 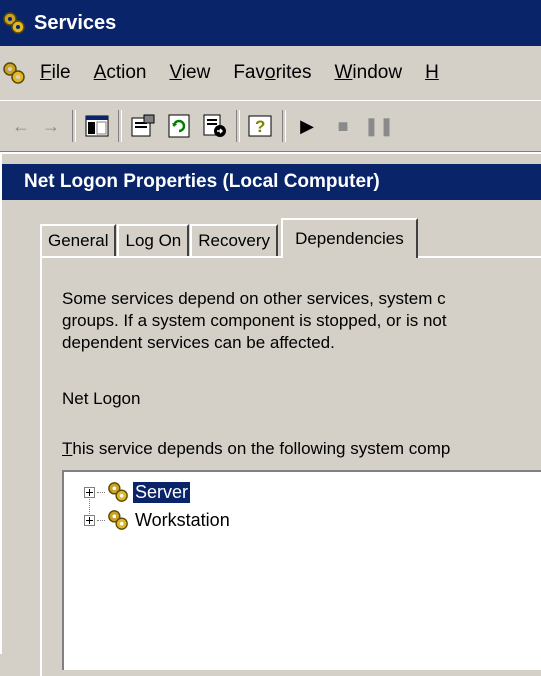 I want to click on help-icon: ?, so click(x=261, y=126).